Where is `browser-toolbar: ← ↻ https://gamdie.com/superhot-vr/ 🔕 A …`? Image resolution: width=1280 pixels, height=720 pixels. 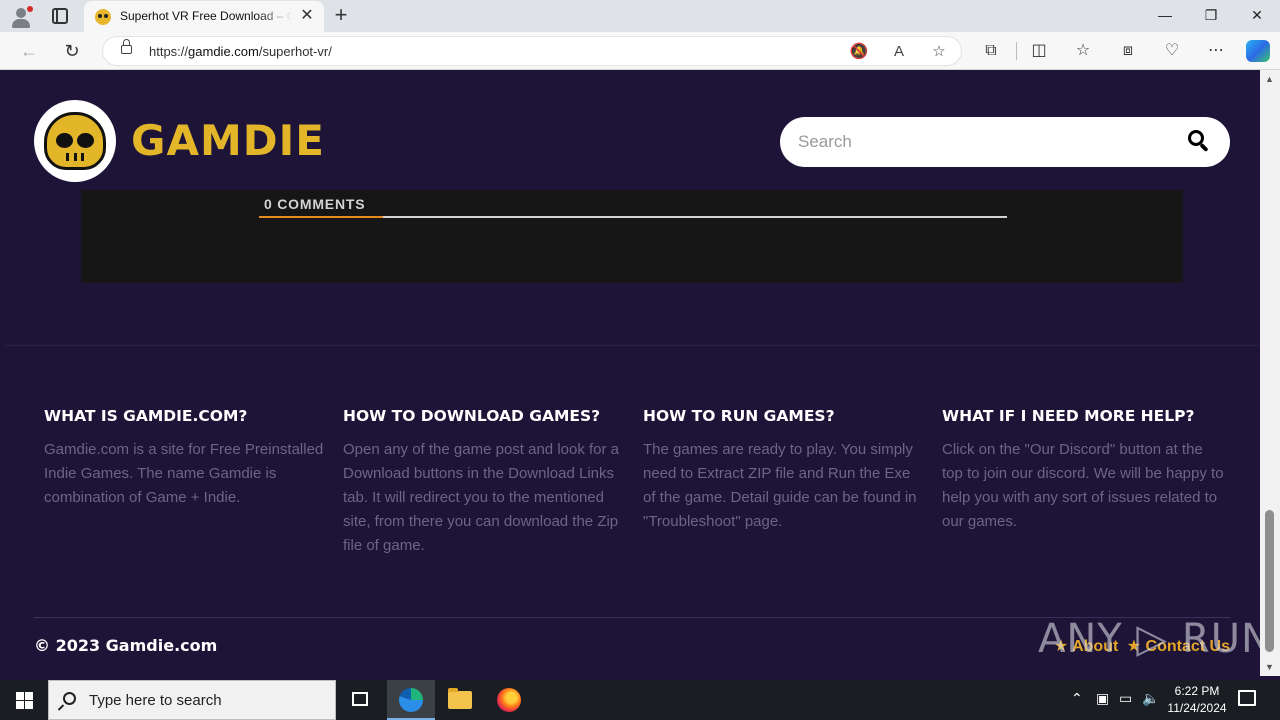
browser-toolbar: ← ↻ https://gamdie.com/superhot-vr/ 🔕 A … is located at coordinates (640, 51).